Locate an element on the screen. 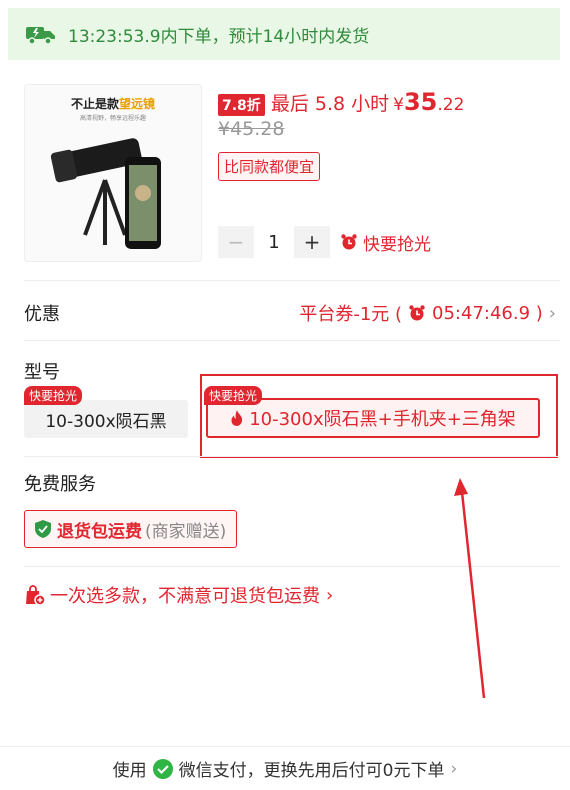  price-integer: 35 is located at coordinates (420, 102).